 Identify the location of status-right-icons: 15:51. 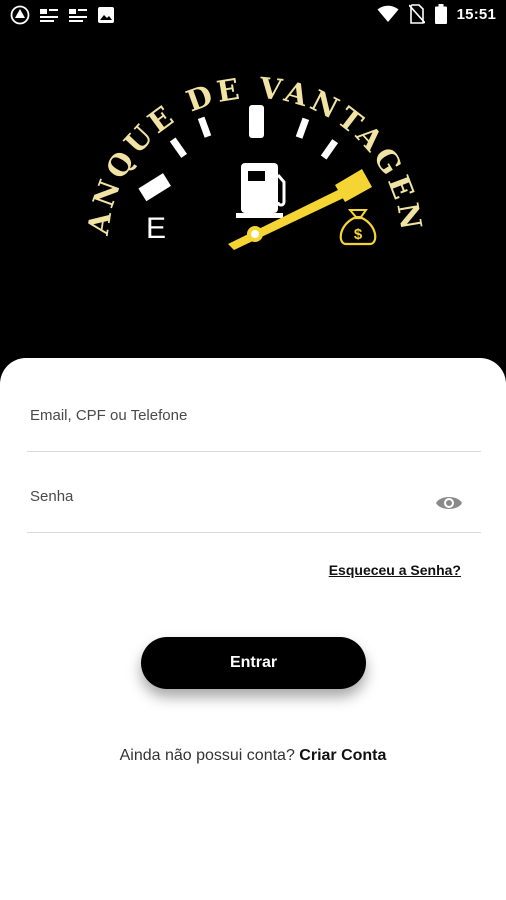
(436, 14).